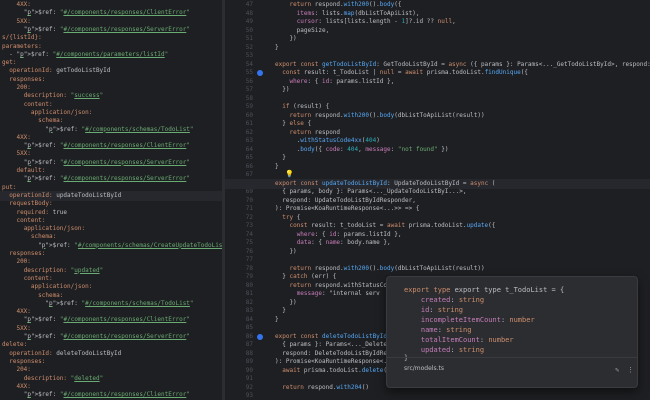 This screenshot has height=400, width=650. Describe the element at coordinates (630, 370) in the screenshot. I see `more-vertical-icon: ⋮` at that location.